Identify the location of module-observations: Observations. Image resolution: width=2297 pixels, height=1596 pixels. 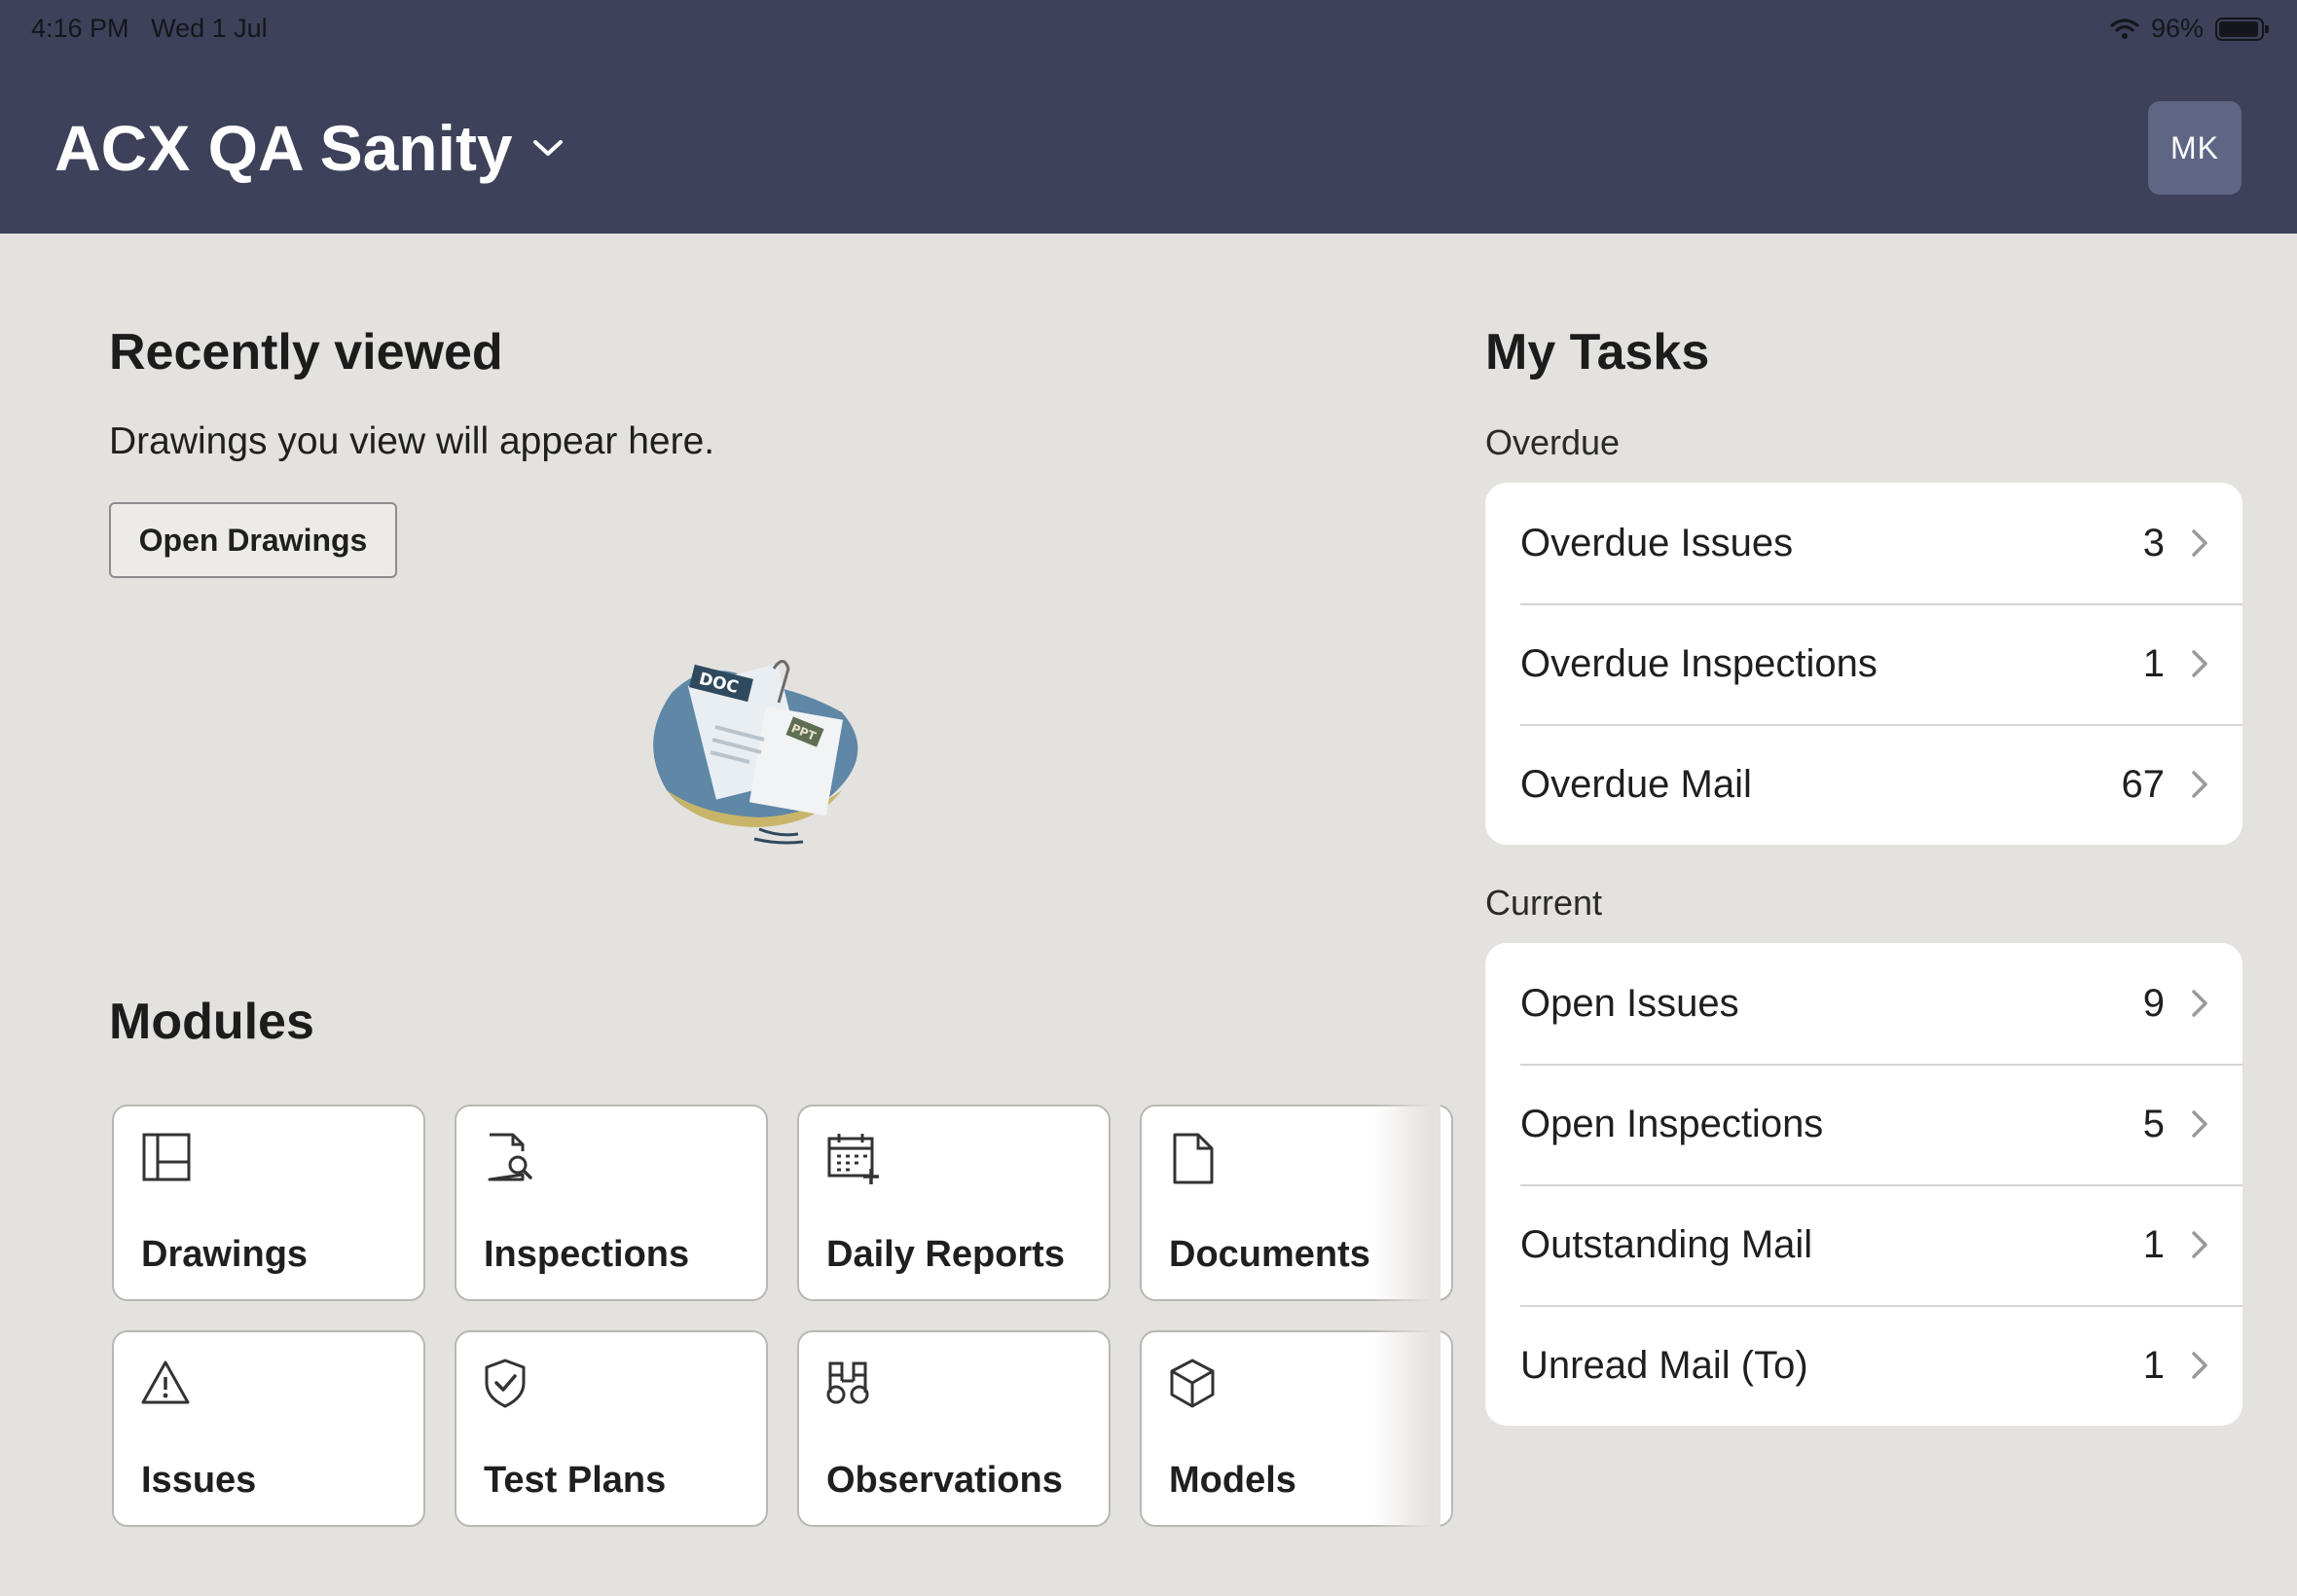
(954, 1428).